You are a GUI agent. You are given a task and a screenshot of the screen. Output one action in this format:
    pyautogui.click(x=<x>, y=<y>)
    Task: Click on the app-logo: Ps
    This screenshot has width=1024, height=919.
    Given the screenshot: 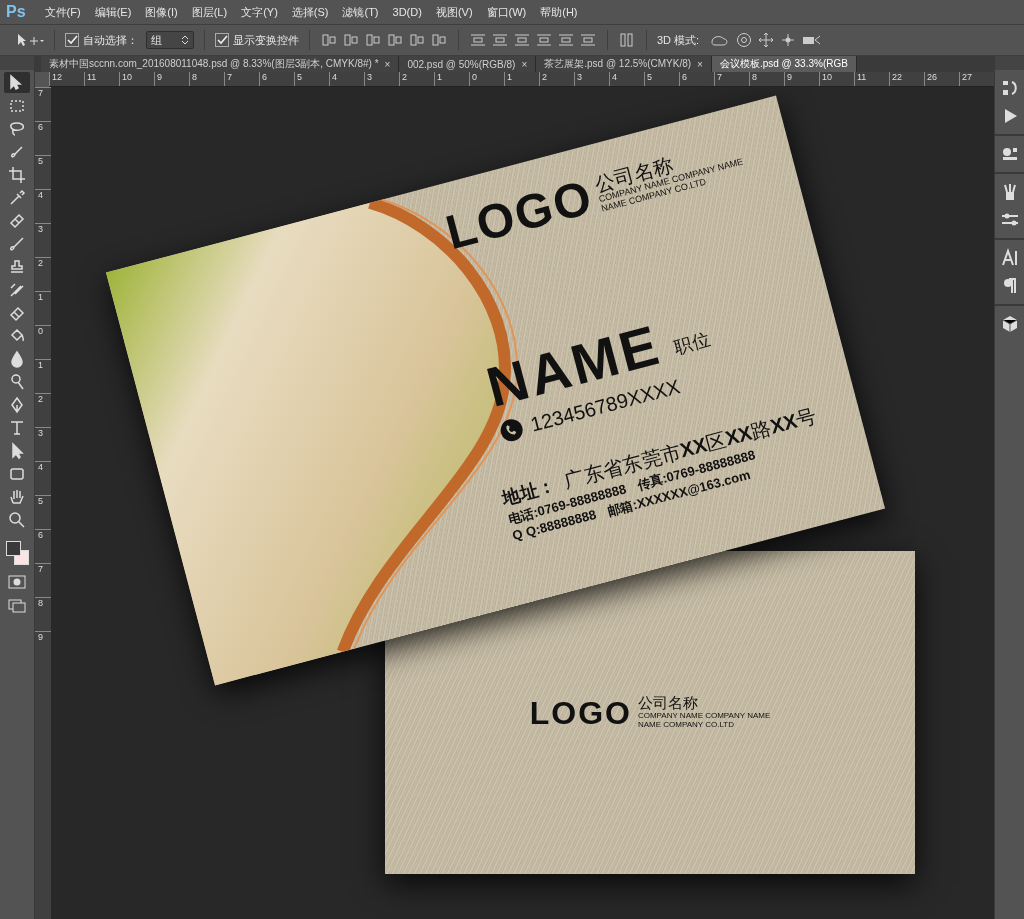 What is the action you would take?
    pyautogui.click(x=16, y=12)
    